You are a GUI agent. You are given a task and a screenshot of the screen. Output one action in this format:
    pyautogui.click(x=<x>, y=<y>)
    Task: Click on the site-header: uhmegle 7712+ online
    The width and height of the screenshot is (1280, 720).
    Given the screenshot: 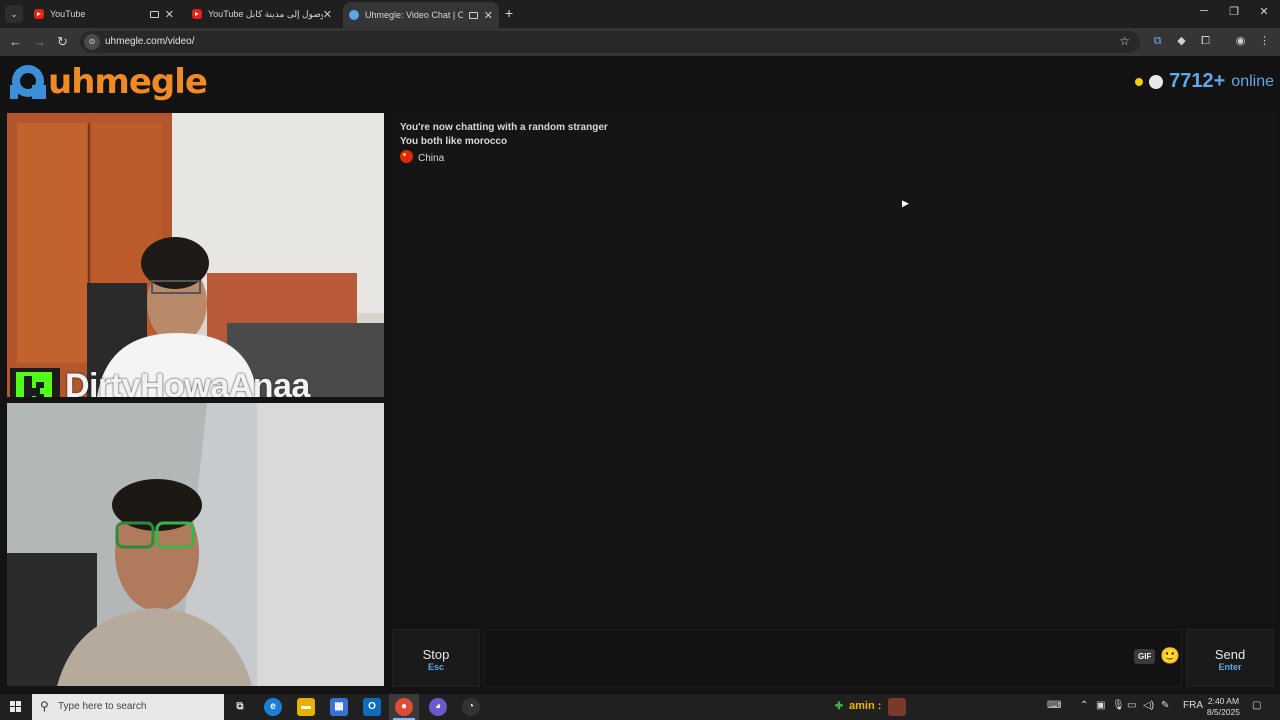 What is the action you would take?
    pyautogui.click(x=640, y=82)
    